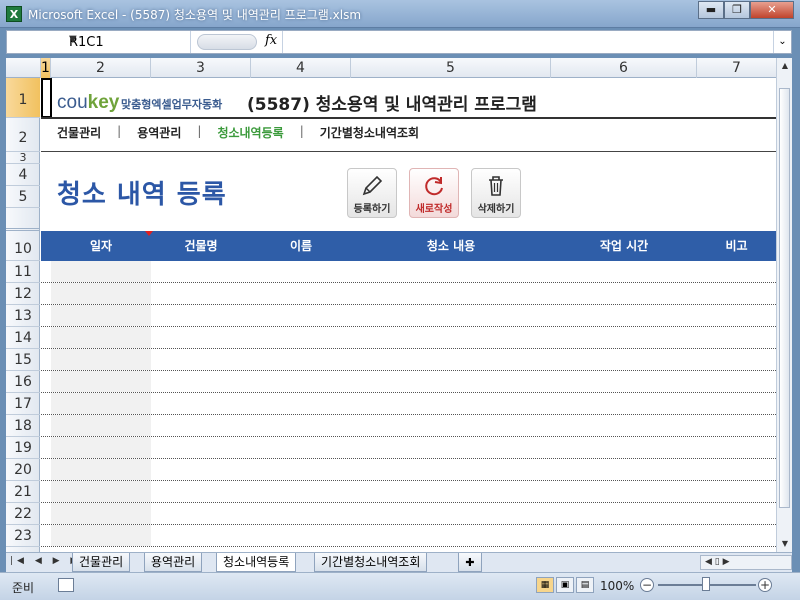  Describe the element at coordinates (23, 68) in the screenshot. I see `select-all-corner` at that location.